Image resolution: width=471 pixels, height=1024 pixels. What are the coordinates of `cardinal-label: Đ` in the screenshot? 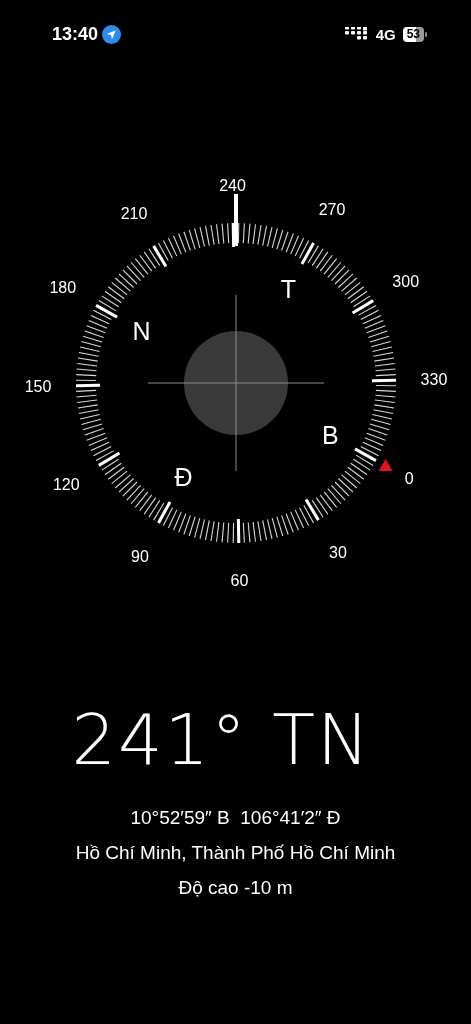 It's located at (183, 477).